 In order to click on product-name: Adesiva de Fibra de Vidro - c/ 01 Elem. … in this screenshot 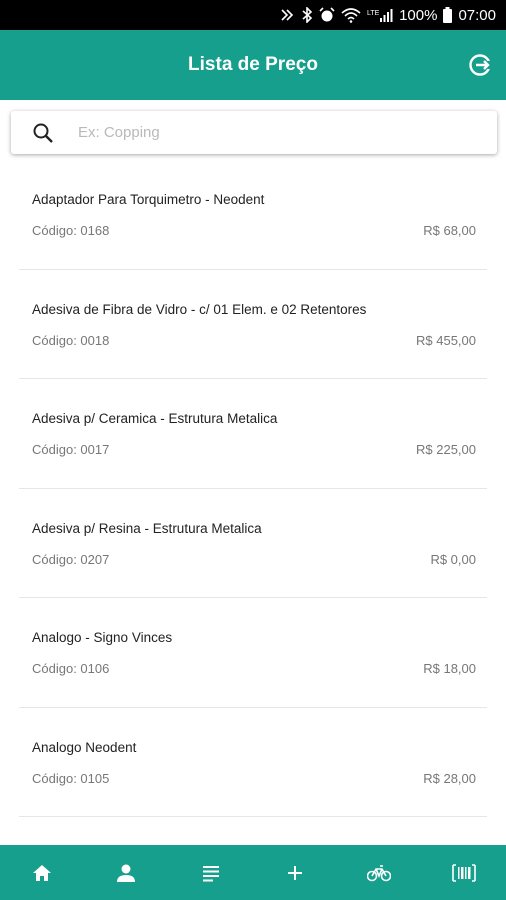, I will do `click(199, 309)`.